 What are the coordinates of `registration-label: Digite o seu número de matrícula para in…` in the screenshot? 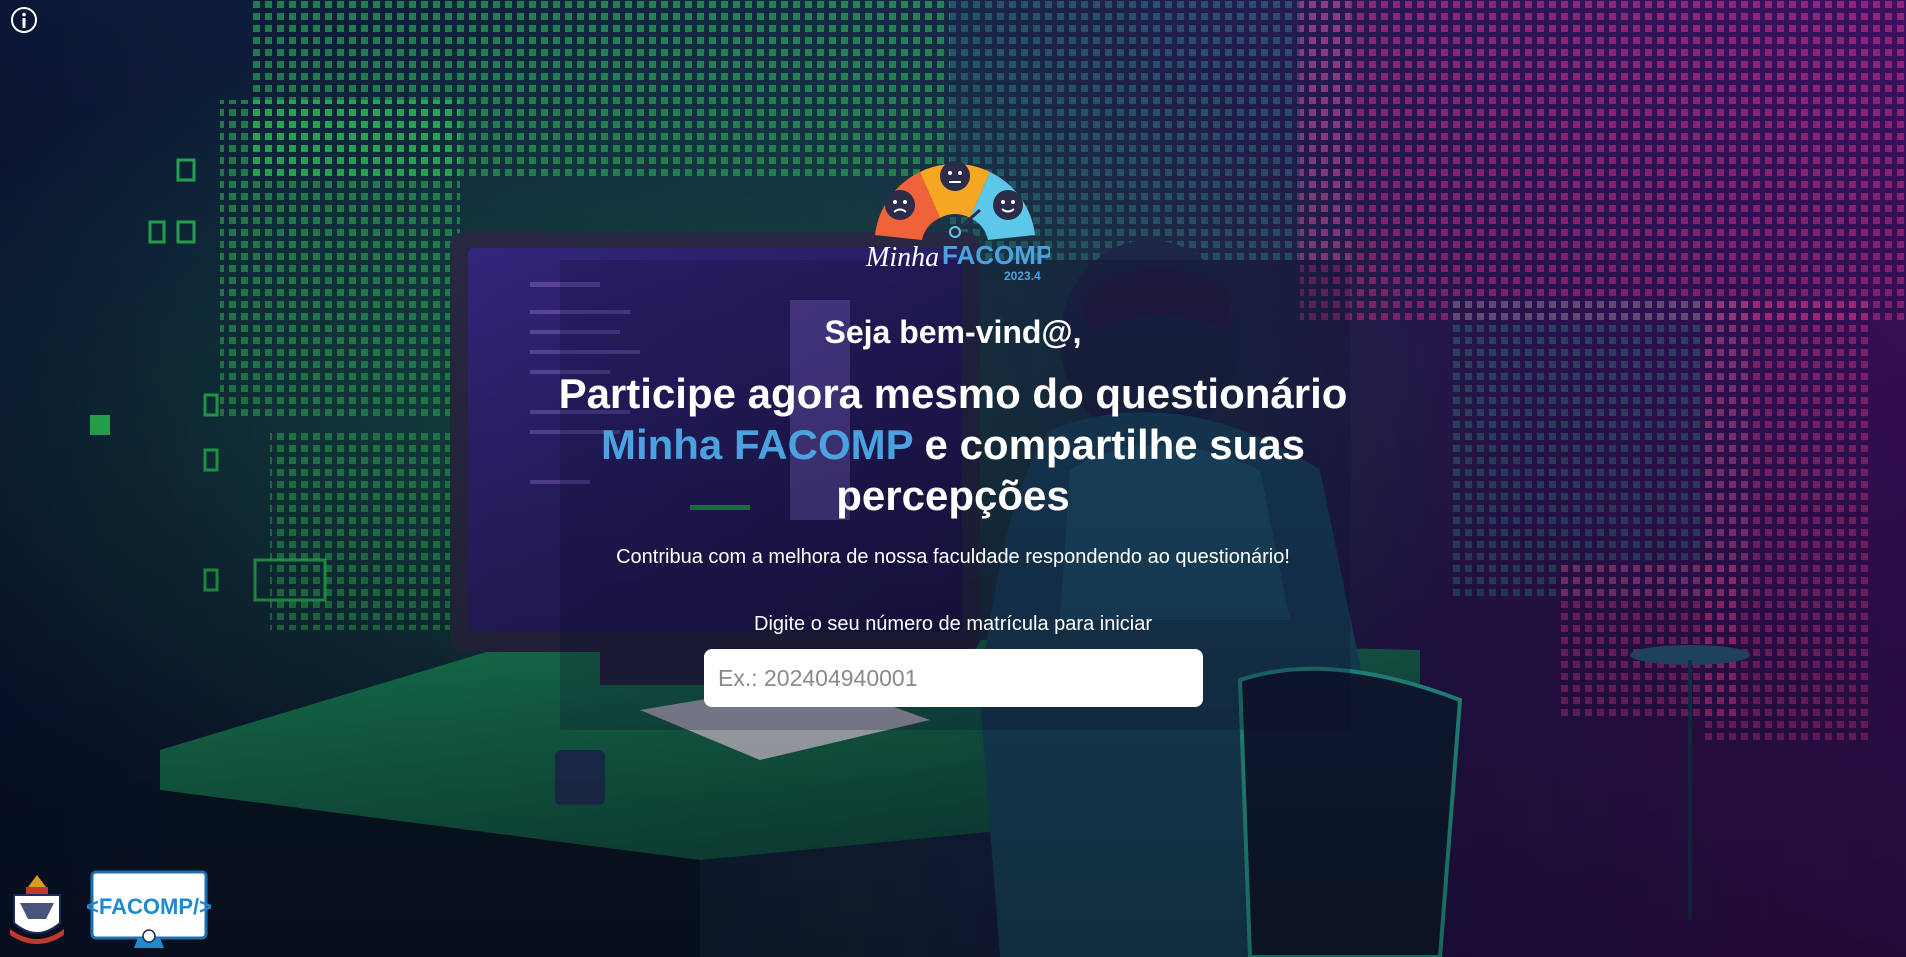 It's located at (953, 624).